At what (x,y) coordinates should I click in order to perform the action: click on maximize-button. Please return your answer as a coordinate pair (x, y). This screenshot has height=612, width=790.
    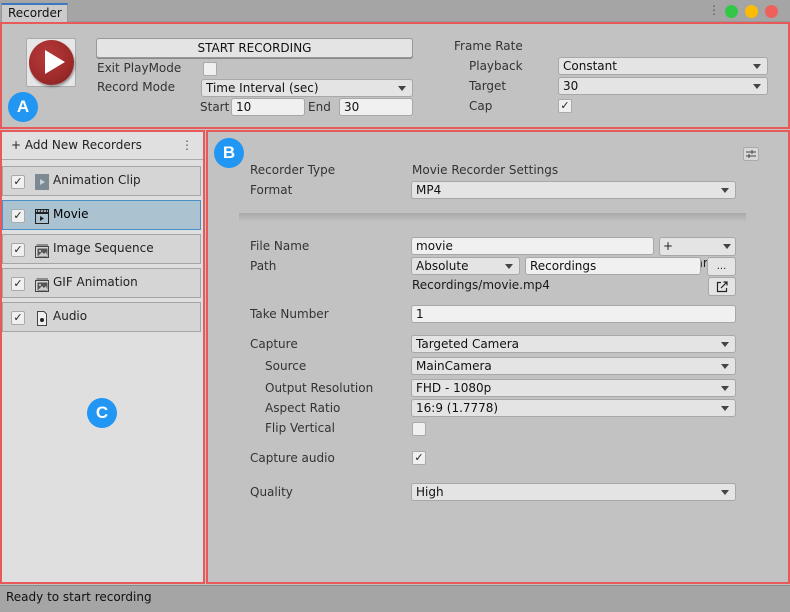
    Looking at the image, I should click on (731, 11).